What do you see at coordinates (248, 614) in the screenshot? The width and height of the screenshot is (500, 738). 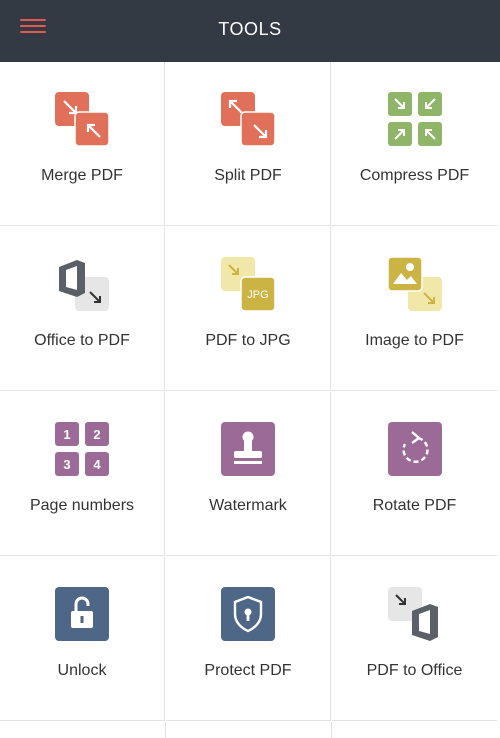 I see `protect-shield-icon` at bounding box center [248, 614].